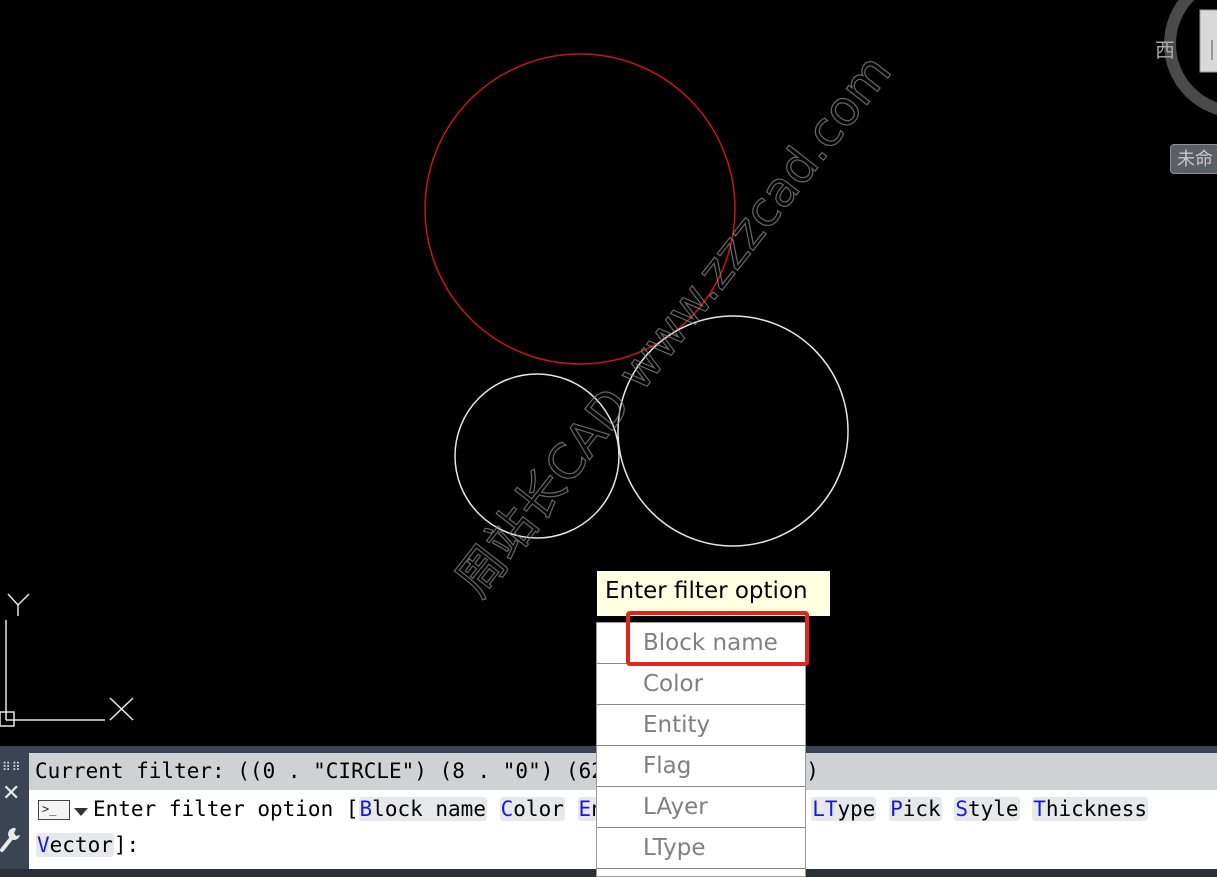 Image resolution: width=1217 pixels, height=877 pixels. What do you see at coordinates (126, 845) in the screenshot?
I see `prompt-end: ]:` at bounding box center [126, 845].